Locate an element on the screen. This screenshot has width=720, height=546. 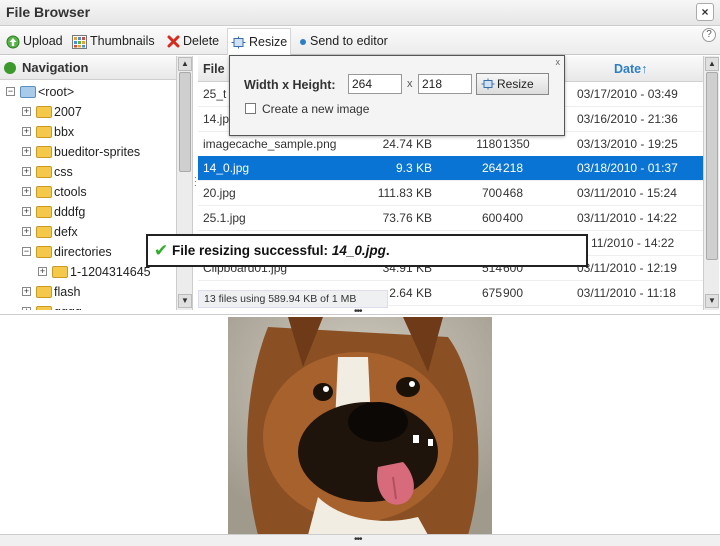
tree-node-label: flash is located at coordinates (67, 292).